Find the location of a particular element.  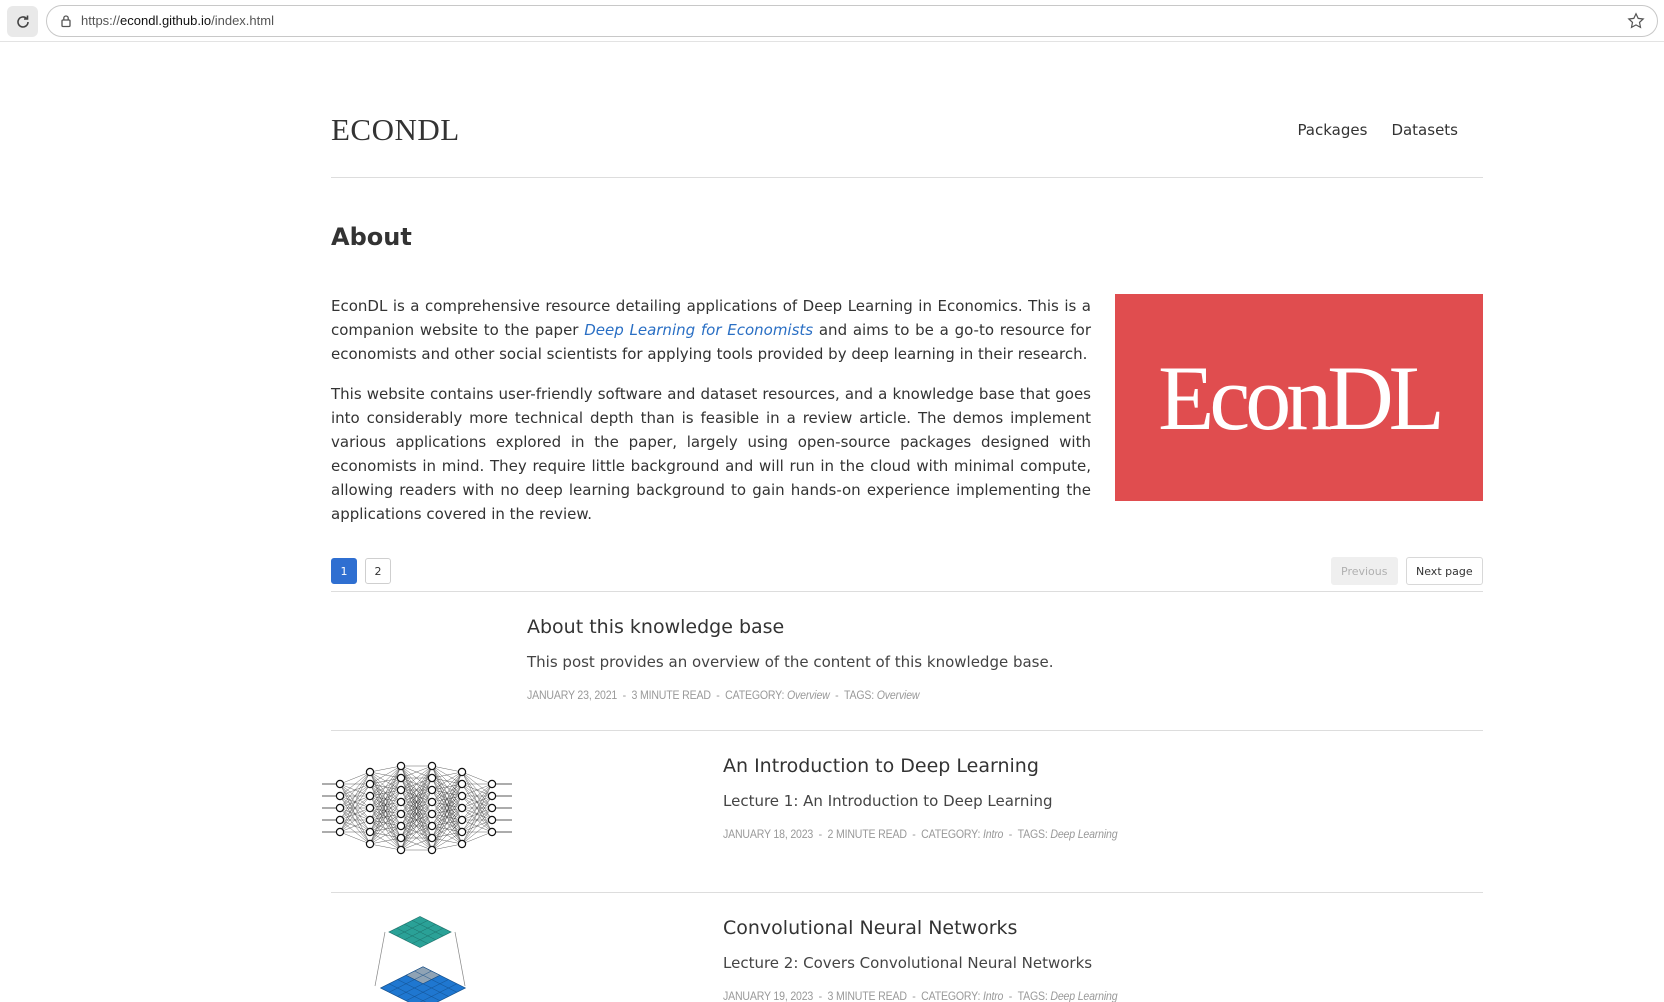

page-1-button: 1 is located at coordinates (344, 571).